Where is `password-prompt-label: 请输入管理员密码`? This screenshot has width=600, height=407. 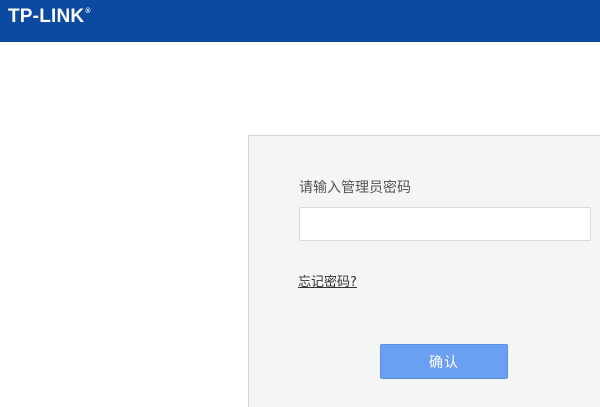 password-prompt-label: 请输入管理员密码 is located at coordinates (355, 188).